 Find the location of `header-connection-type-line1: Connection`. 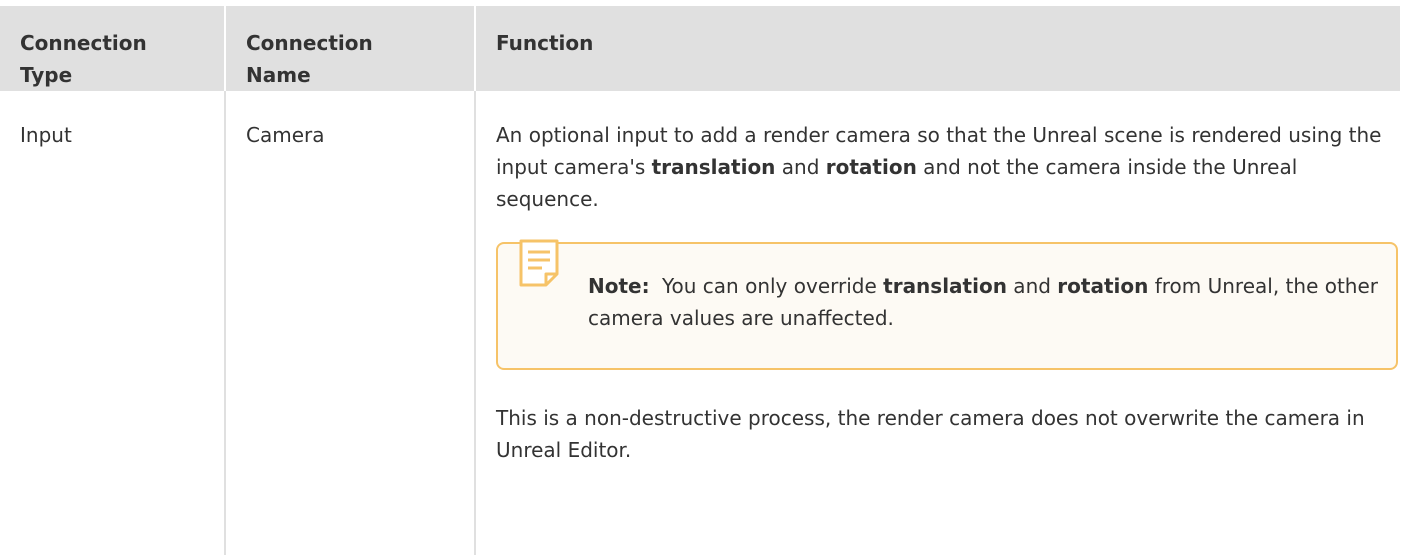

header-connection-type-line1: Connection is located at coordinates (83, 43).